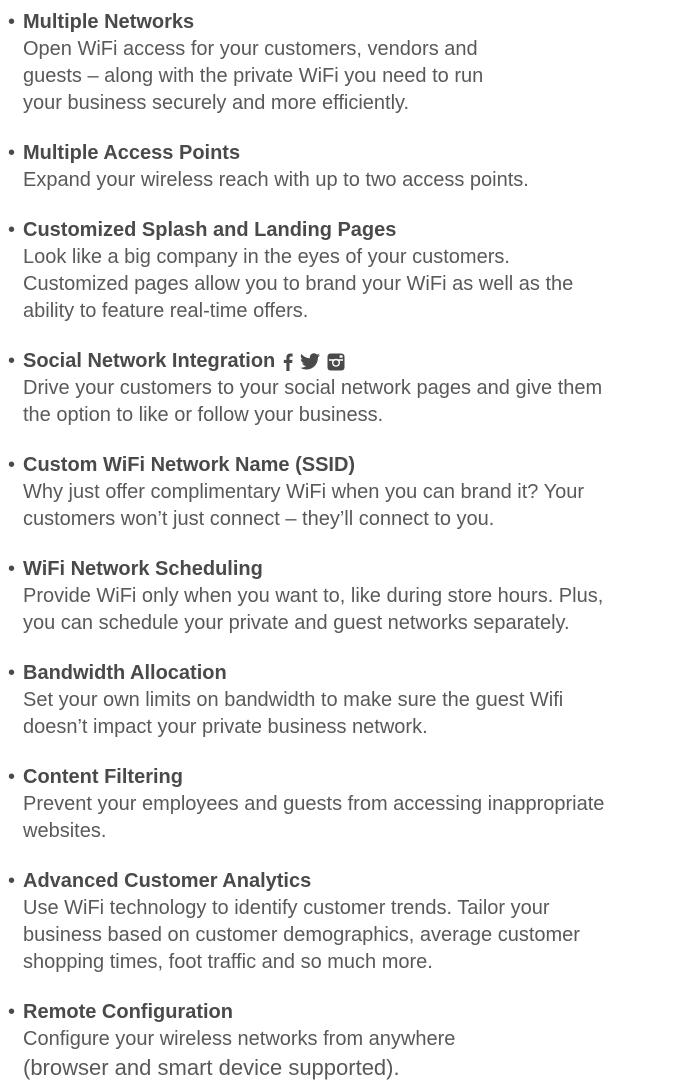  I want to click on feature-title: Remote Configuration, so click(128, 1012).